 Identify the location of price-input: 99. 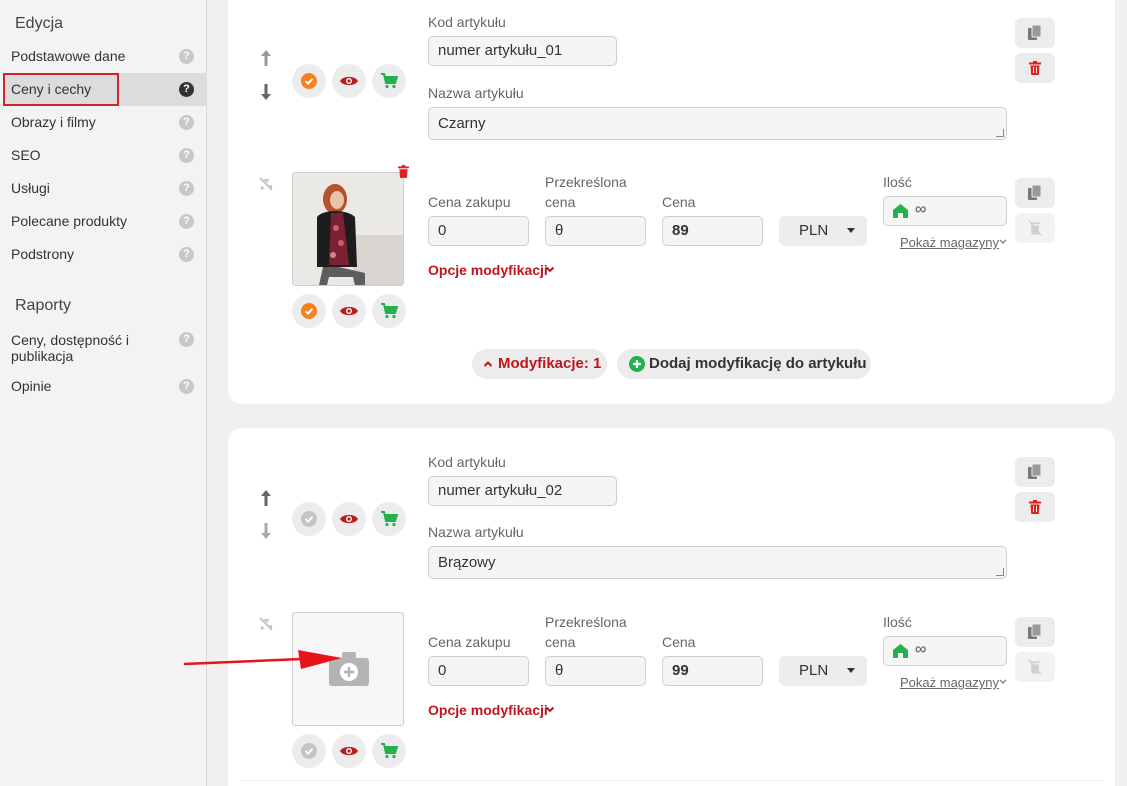
(712, 671).